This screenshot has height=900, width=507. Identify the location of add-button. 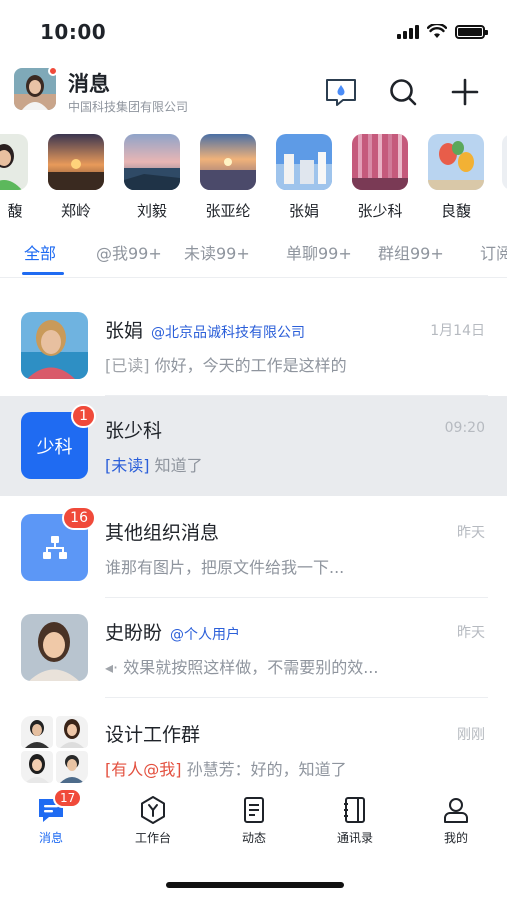
(465, 92).